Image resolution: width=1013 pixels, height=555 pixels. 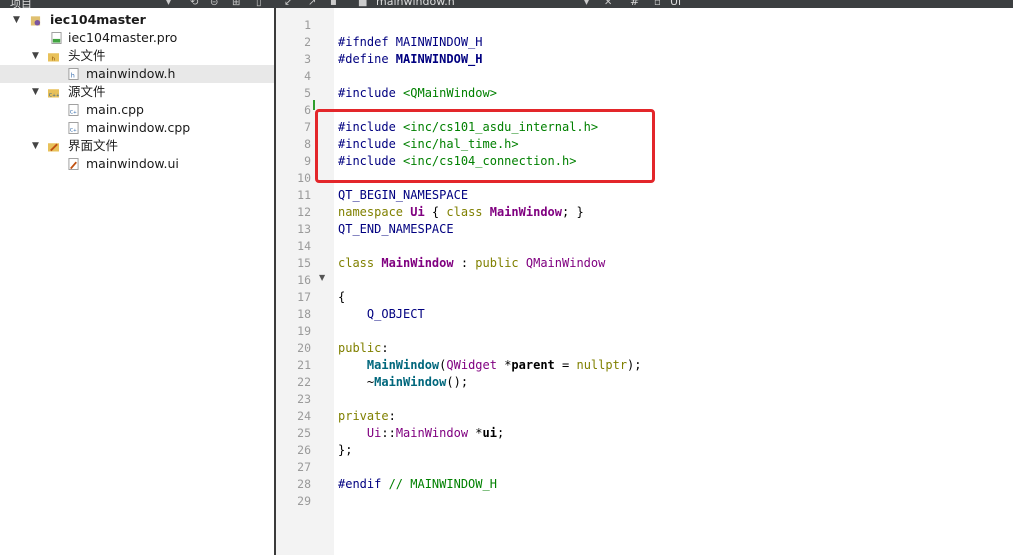 What do you see at coordinates (307, 76) in the screenshot?
I see `line-number: 4` at bounding box center [307, 76].